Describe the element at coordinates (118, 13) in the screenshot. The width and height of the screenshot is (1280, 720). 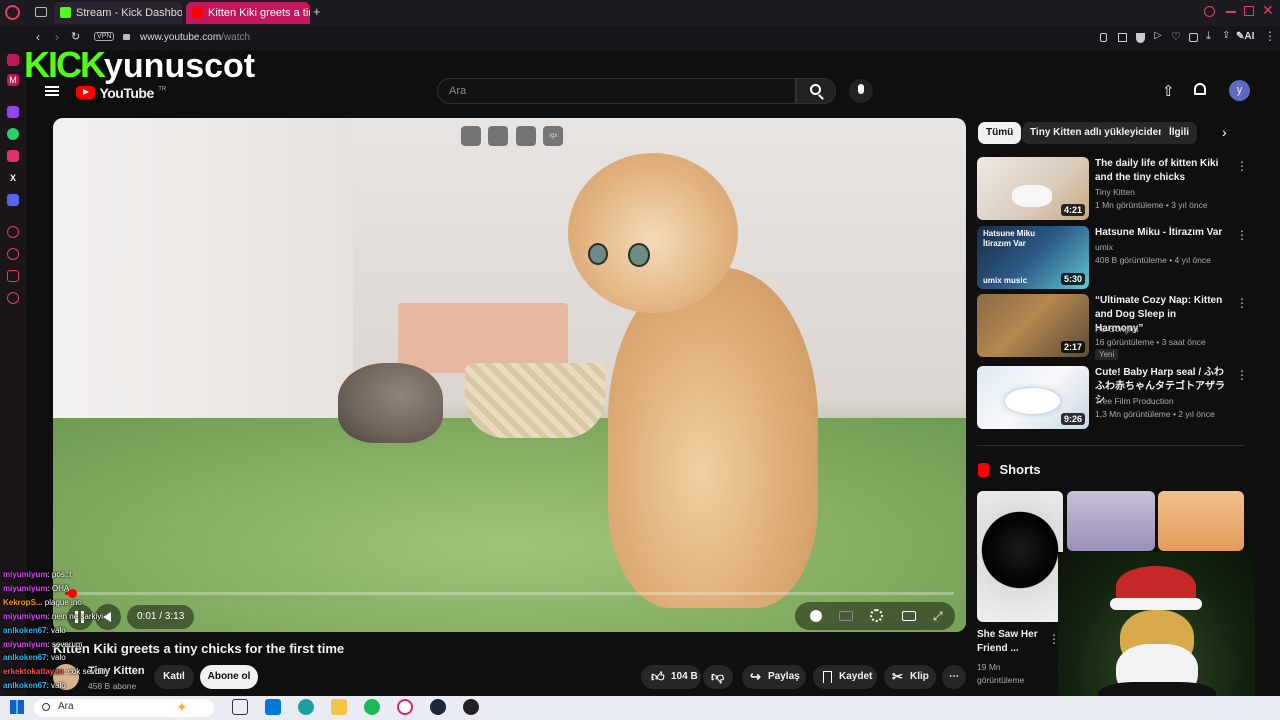
I see `tab-kick-dashboard: Stream - Kick Dashboard` at that location.